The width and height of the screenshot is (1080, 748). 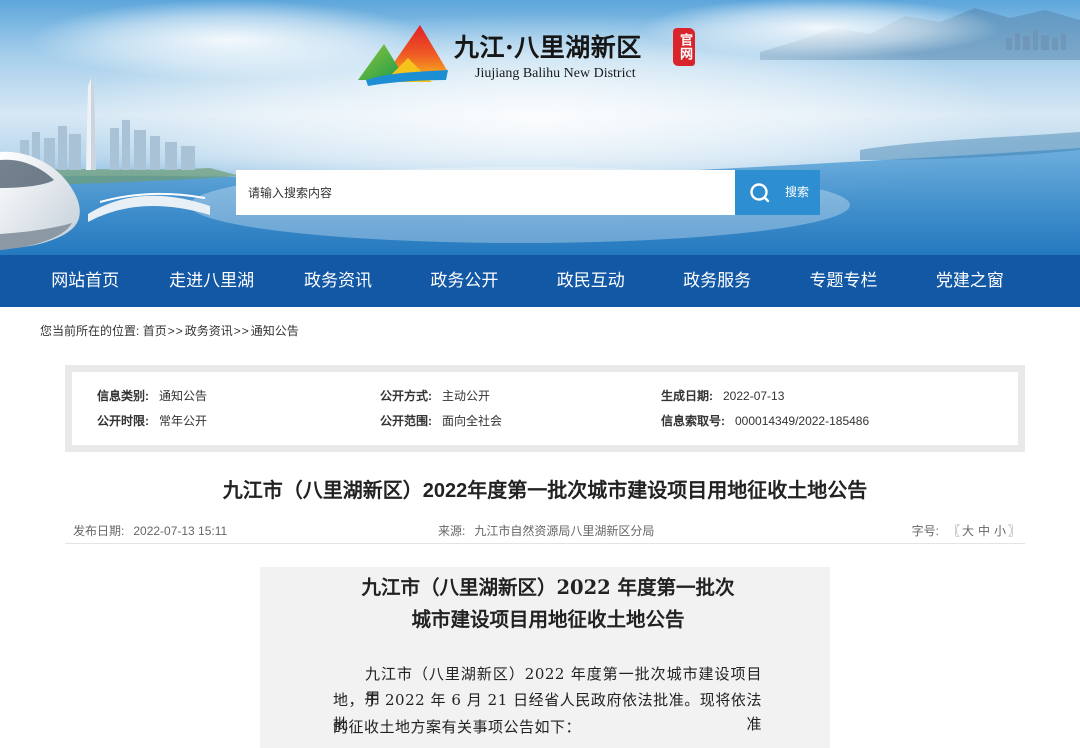 I want to click on article-title: 九江市（八里湖新区）2022年度第一批次城市建设项目用地征收土地公告, so click(x=545, y=491).